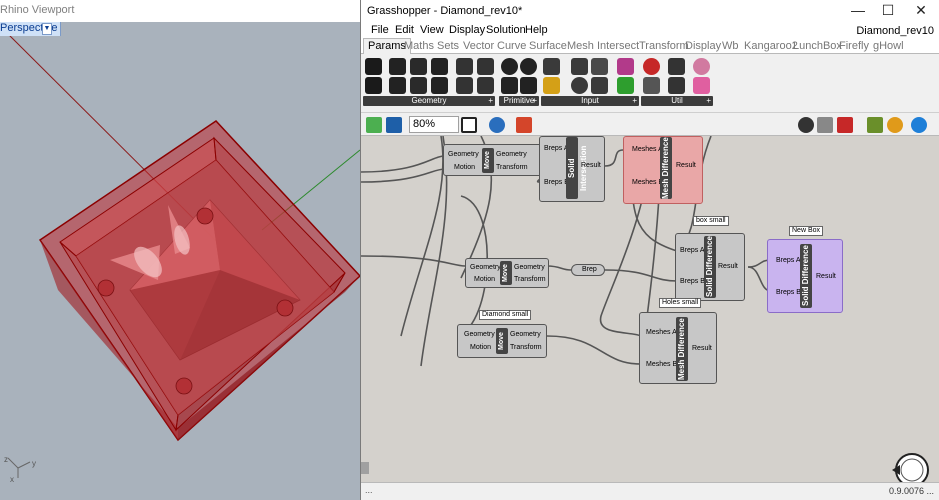 The image size is (939, 500). I want to click on tab-sets: Sets, so click(448, 46).